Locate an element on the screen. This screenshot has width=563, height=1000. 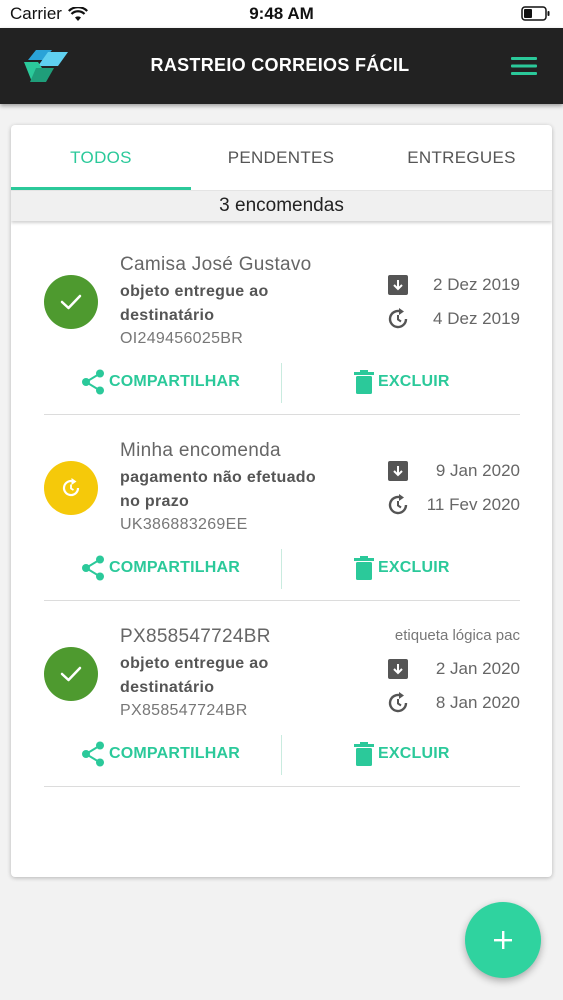
tab-entregues: ENTREGUES is located at coordinates (461, 158).